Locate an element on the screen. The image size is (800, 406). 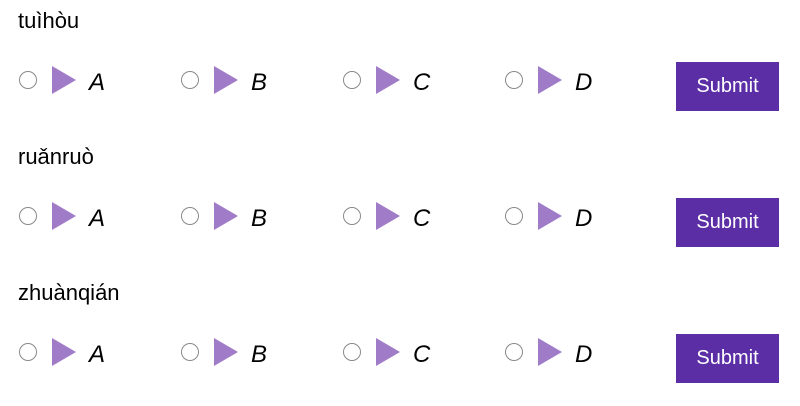
question-word: ruǎnruò is located at coordinates (56, 156).